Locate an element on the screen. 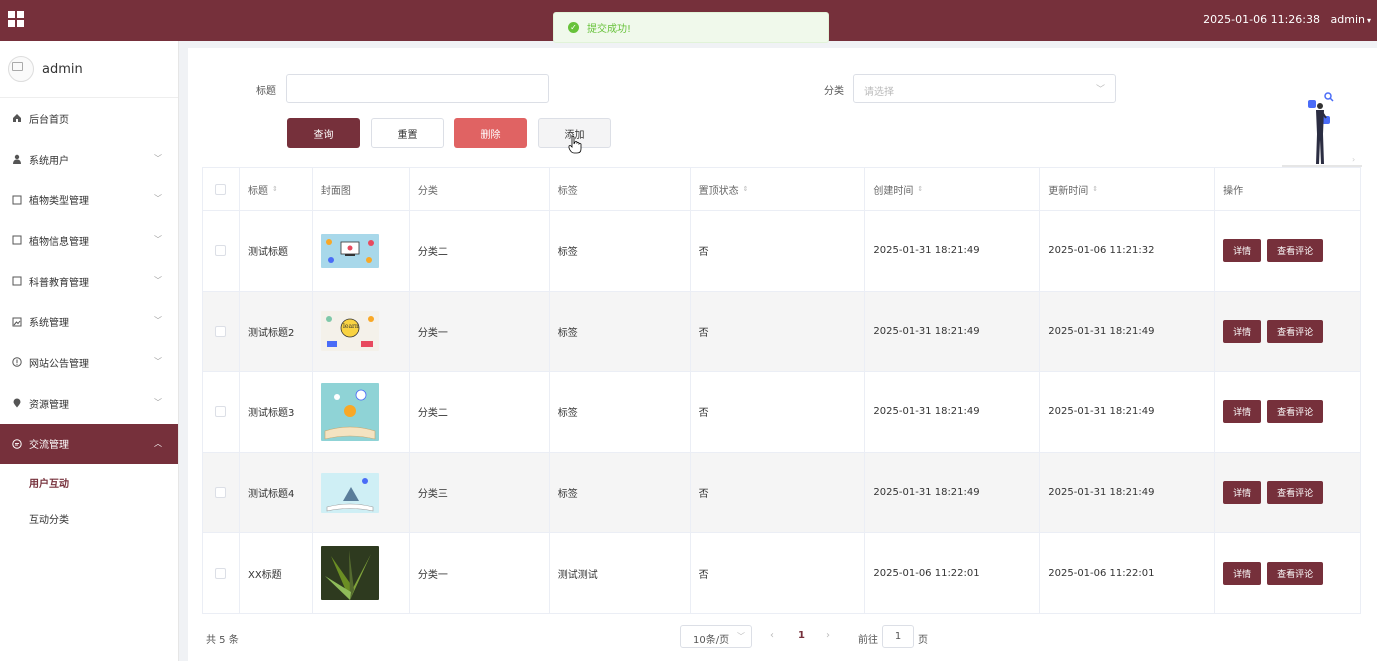  query-button: 查询 is located at coordinates (323, 133).